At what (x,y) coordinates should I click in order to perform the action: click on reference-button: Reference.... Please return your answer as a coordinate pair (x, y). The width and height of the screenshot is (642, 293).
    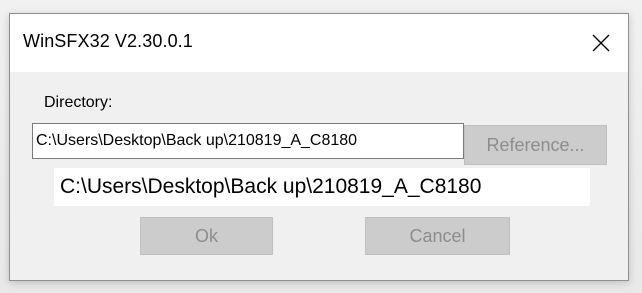
    Looking at the image, I should click on (535, 145).